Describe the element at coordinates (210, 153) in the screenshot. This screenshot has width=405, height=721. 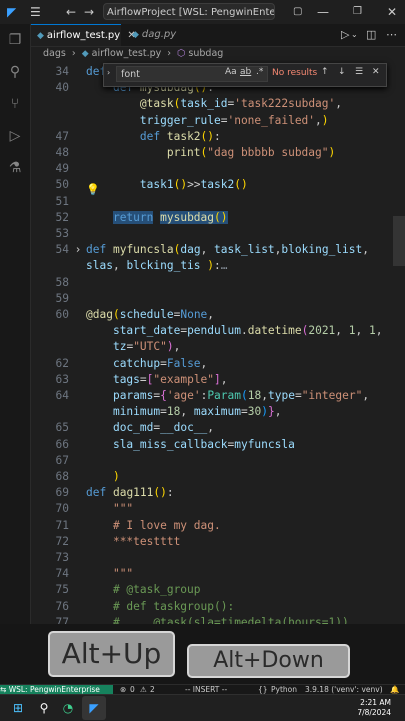
I see `code-line: print("dag bbbbb subdag")` at that location.